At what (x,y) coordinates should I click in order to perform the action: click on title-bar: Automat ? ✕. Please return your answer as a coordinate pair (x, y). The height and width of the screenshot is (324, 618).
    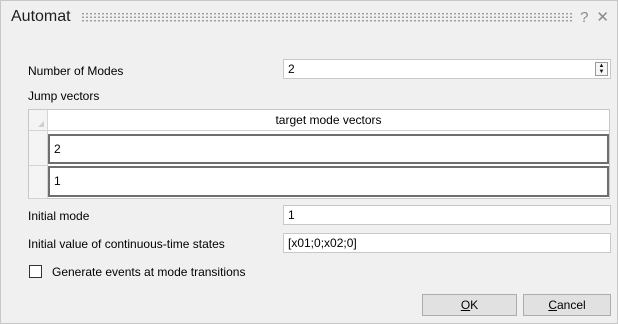
    Looking at the image, I should click on (309, 17).